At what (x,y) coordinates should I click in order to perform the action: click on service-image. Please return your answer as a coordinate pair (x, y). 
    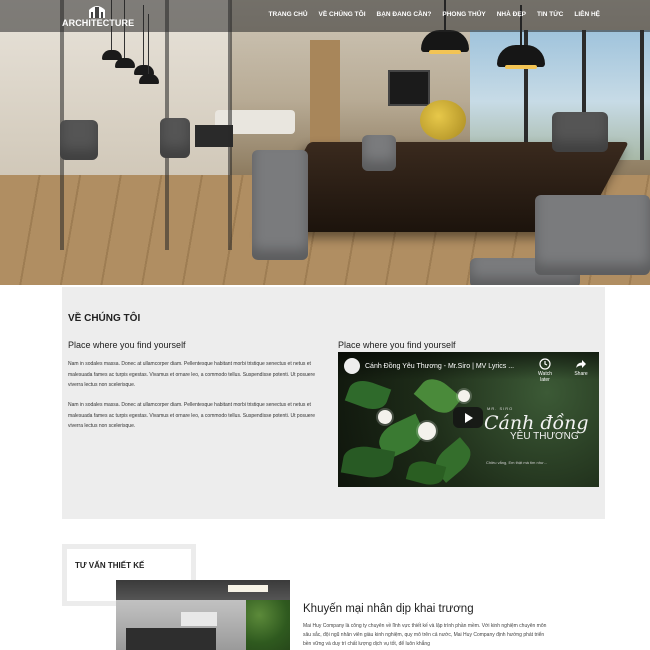
    Looking at the image, I should click on (203, 615).